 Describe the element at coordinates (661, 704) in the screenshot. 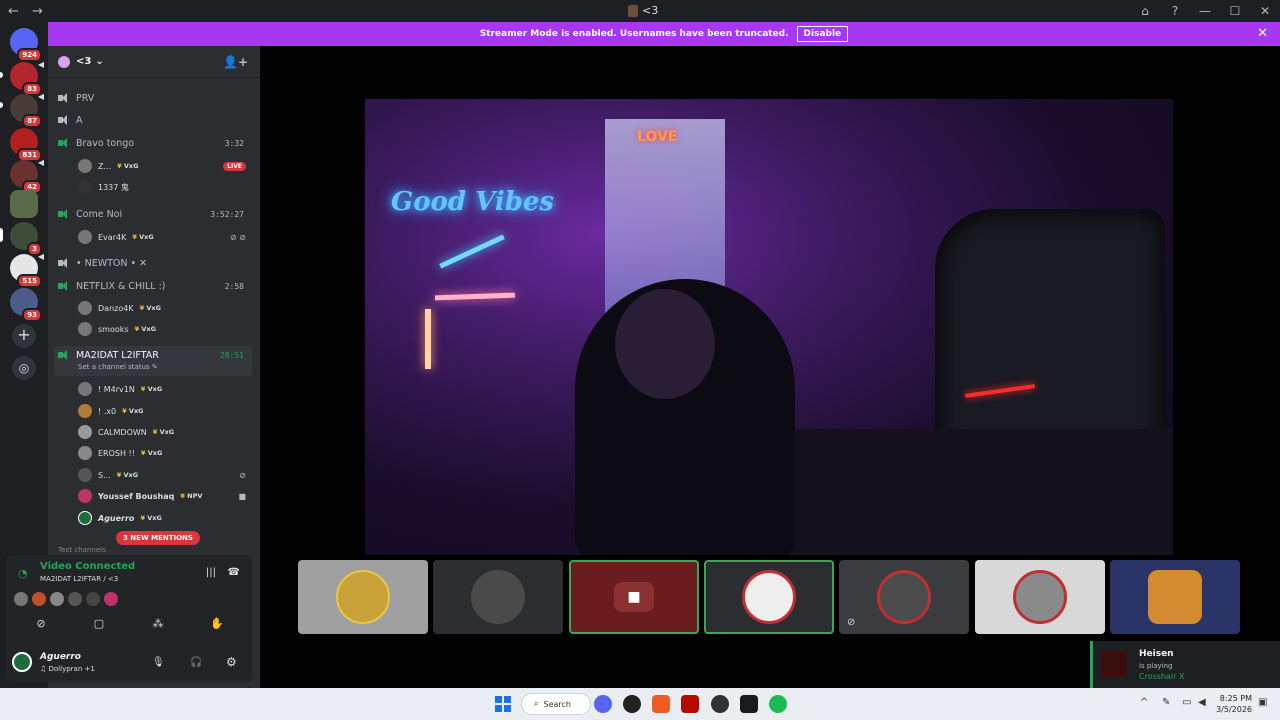

I see `brave-icon` at that location.